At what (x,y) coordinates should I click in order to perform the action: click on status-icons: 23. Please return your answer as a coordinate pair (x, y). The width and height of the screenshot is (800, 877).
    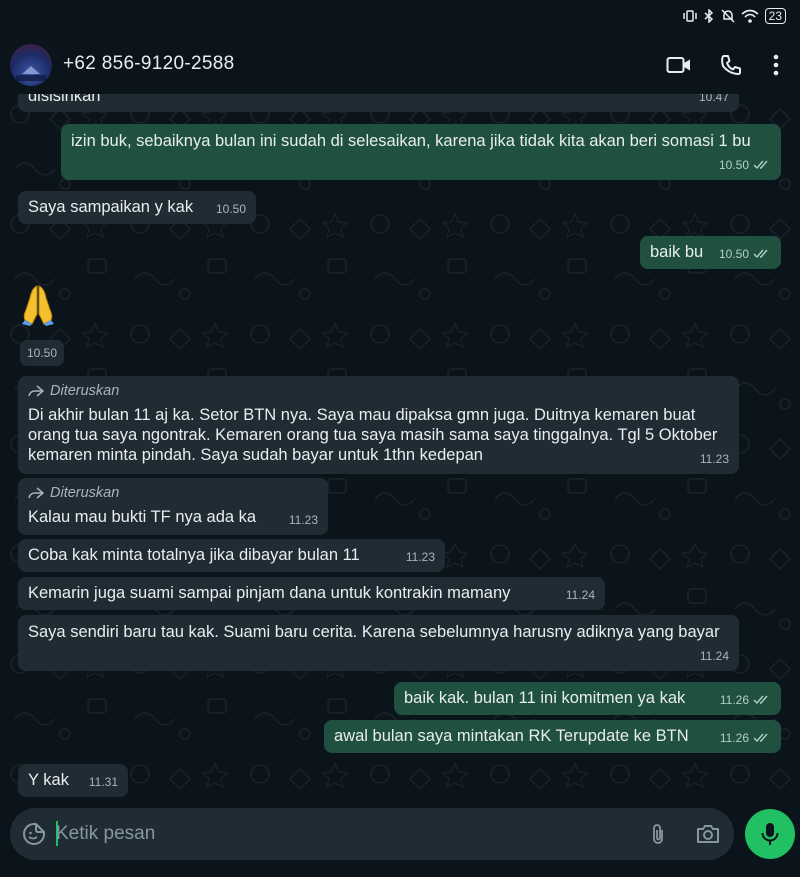
    Looking at the image, I should click on (734, 16).